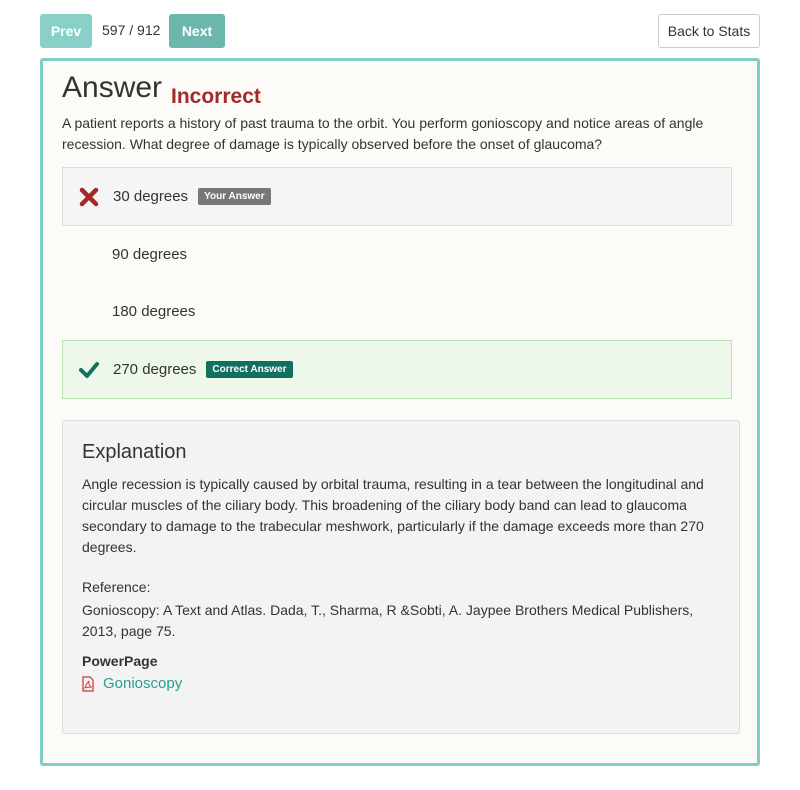  Describe the element at coordinates (203, 370) in the screenshot. I see `option-label: 270 degrees Correct Answer` at that location.